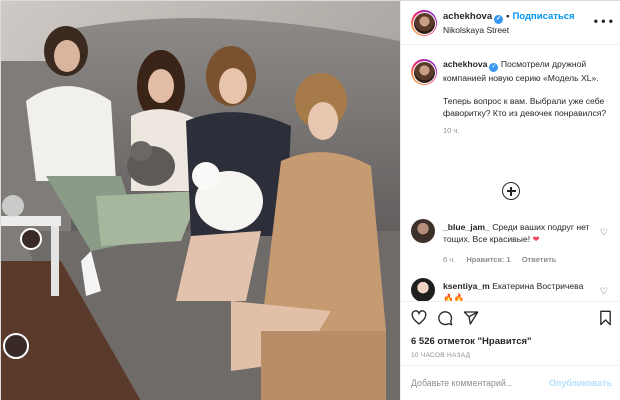  Describe the element at coordinates (419, 318) in the screenshot. I see `heart-icon` at that location.